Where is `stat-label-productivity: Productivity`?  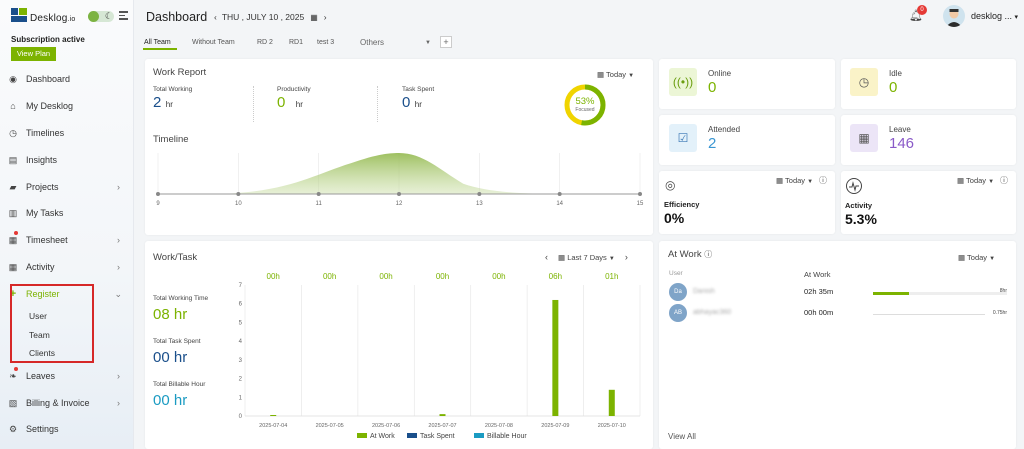
stat-label-productivity: Productivity is located at coordinates (294, 89).